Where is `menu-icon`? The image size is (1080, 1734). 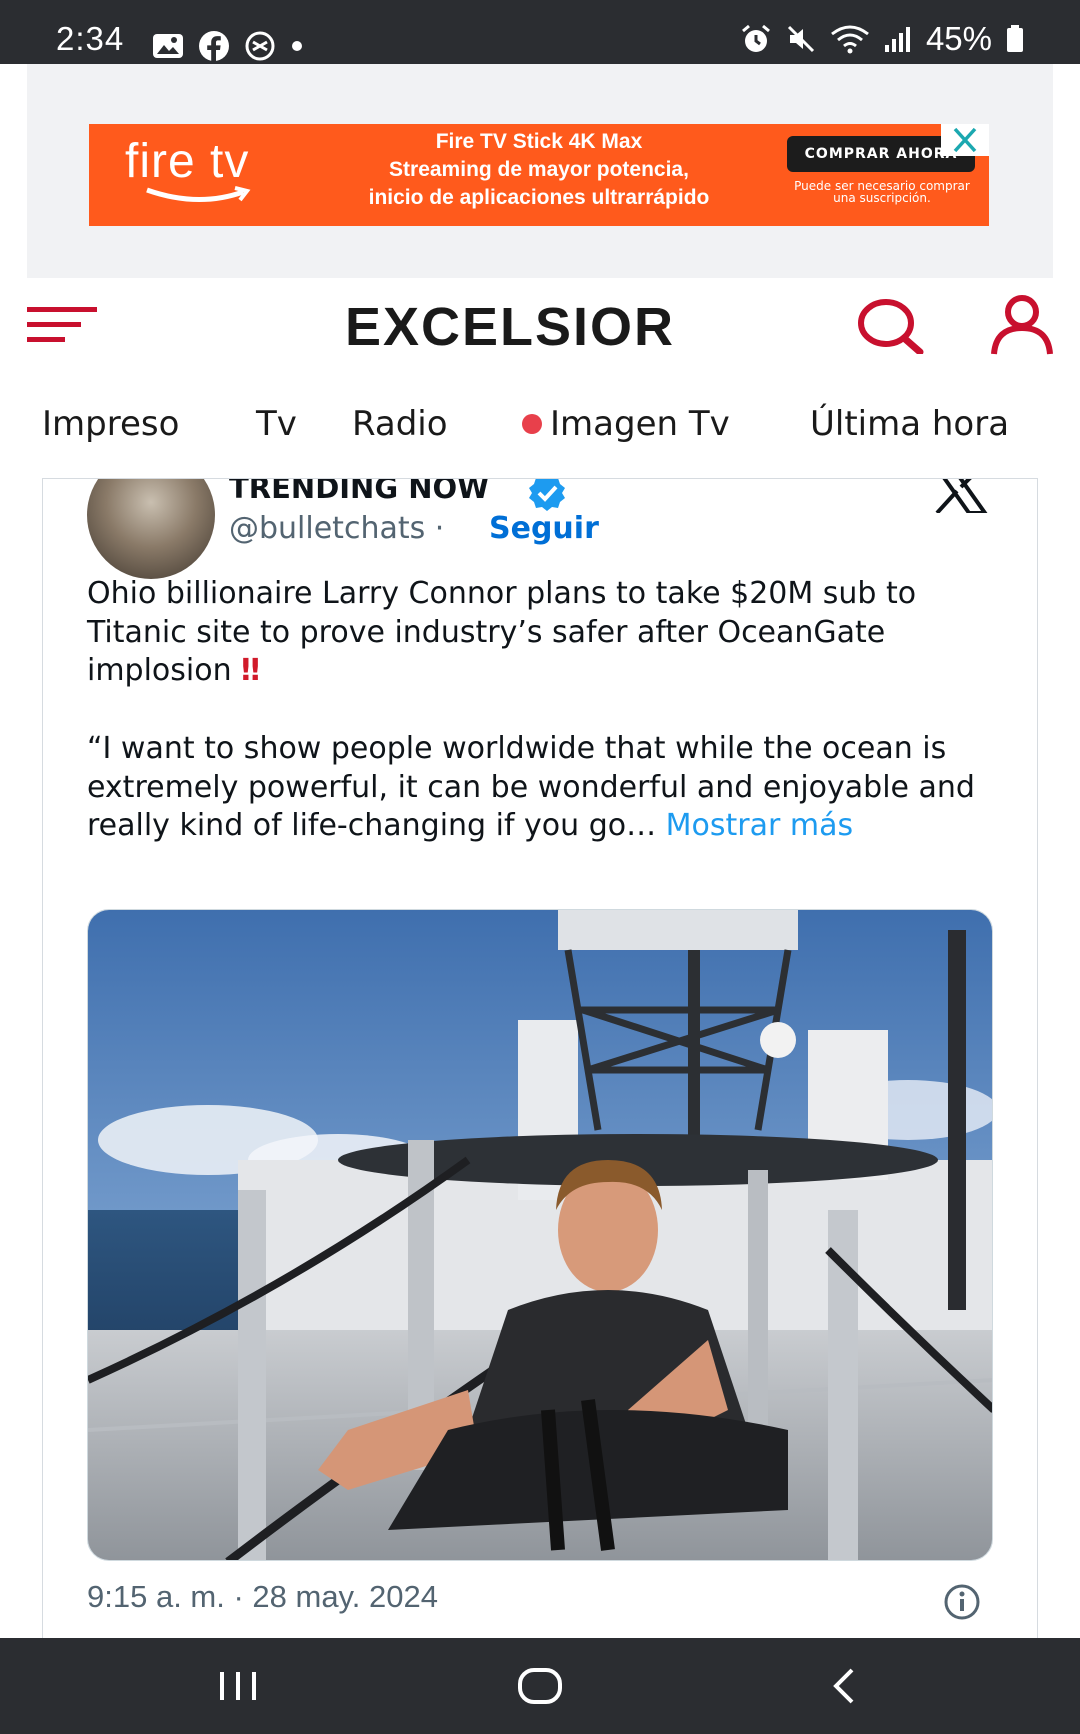
menu-icon is located at coordinates (62, 325).